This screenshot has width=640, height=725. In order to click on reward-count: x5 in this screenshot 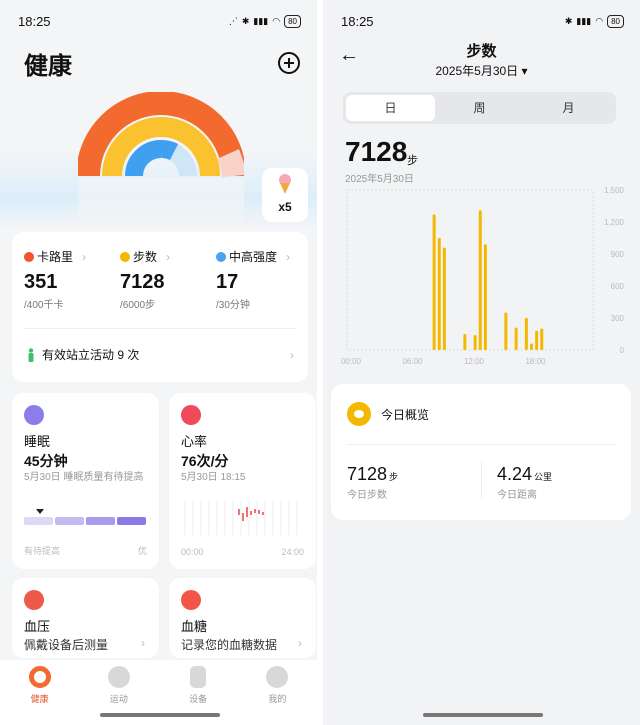, I will do `click(285, 207)`.